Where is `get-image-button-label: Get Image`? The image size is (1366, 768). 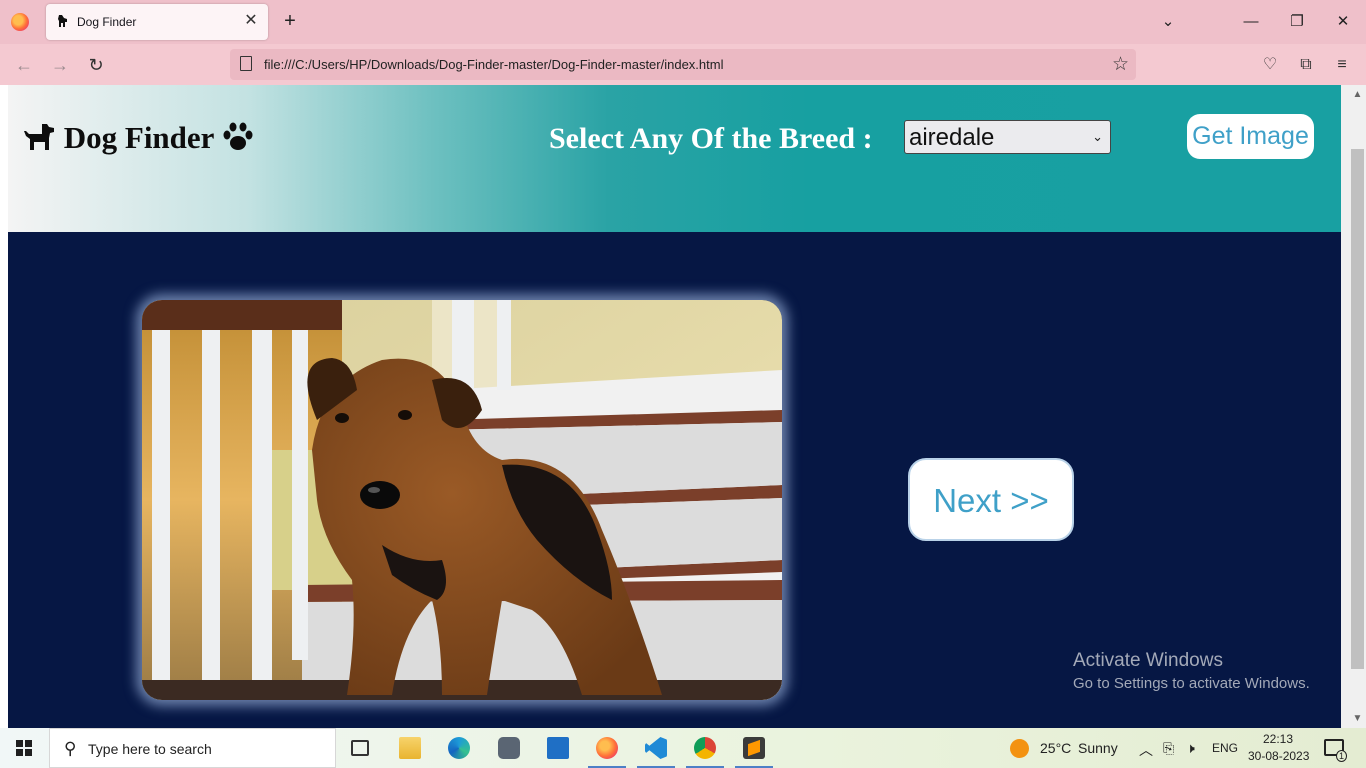 get-image-button-label: Get Image is located at coordinates (1250, 136).